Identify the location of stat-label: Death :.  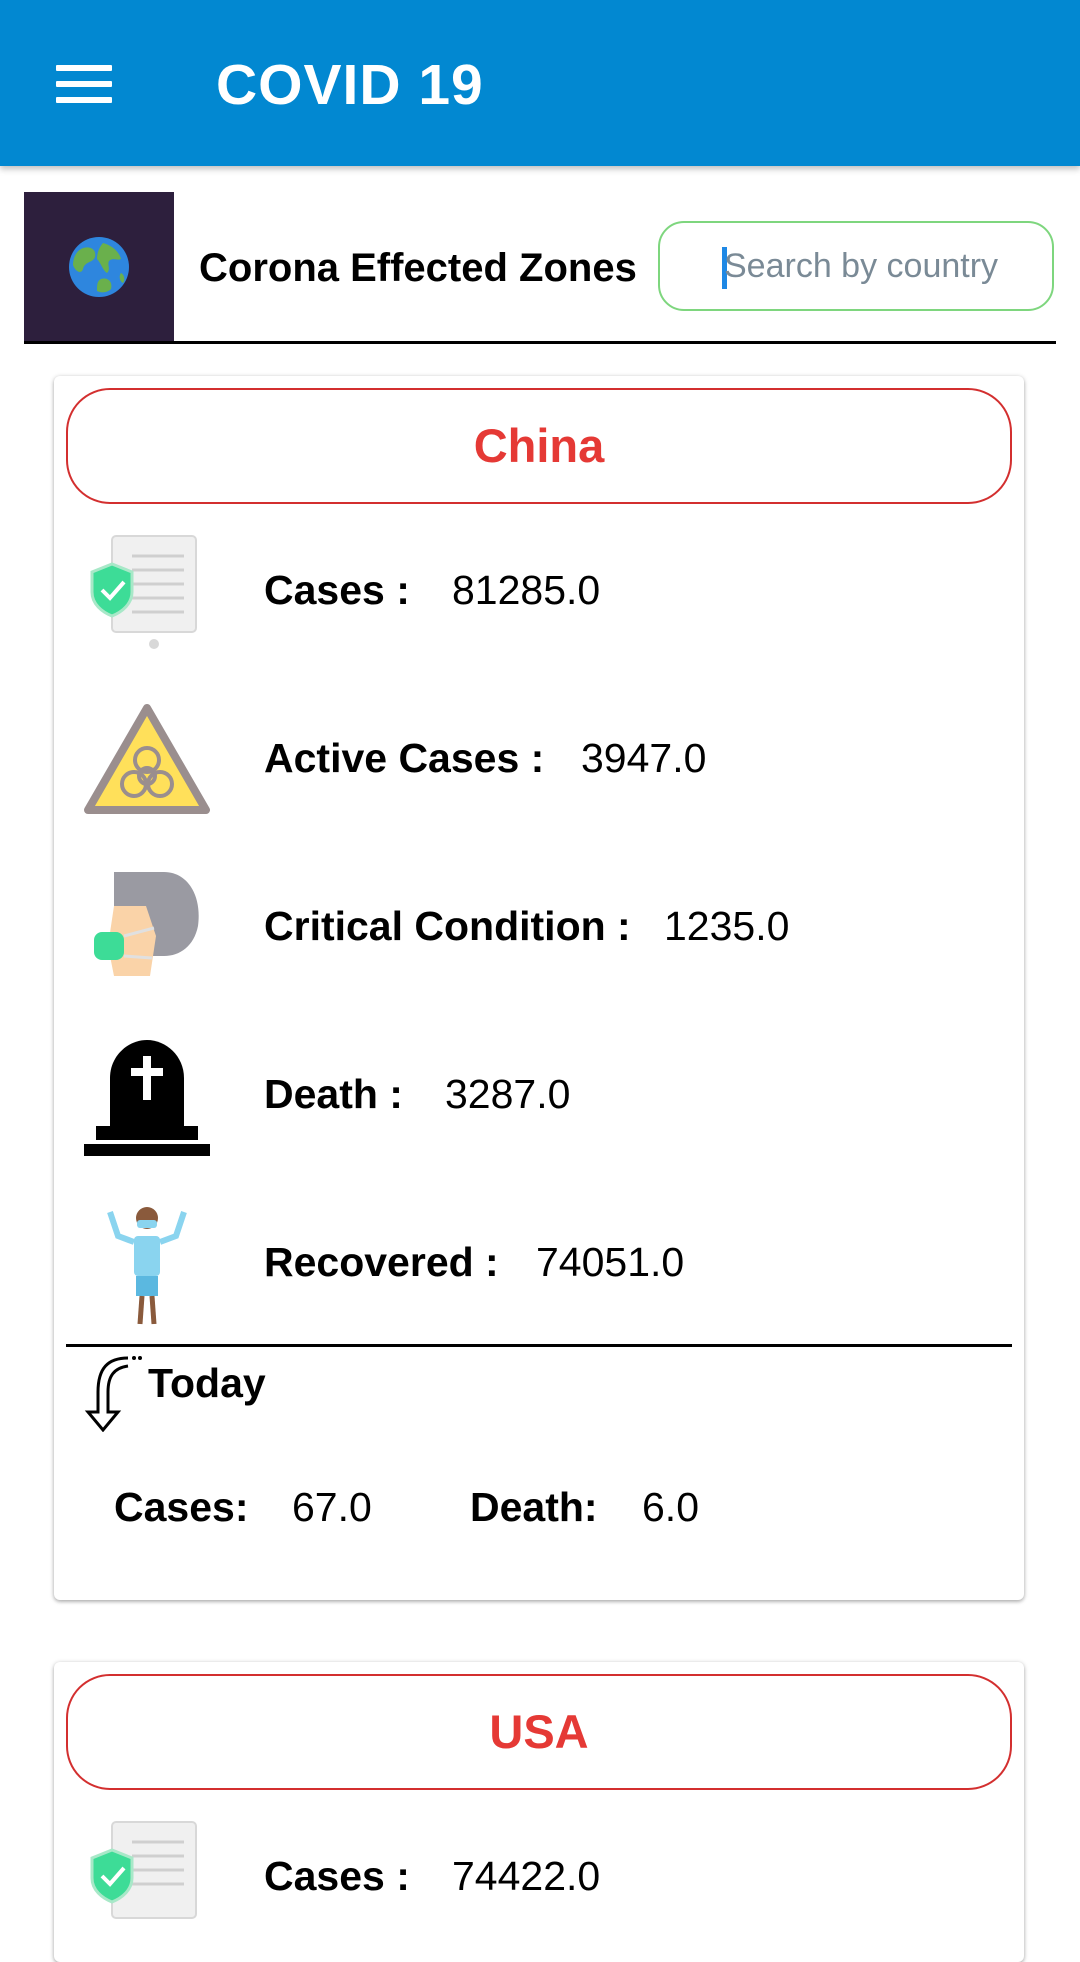
(333, 1094).